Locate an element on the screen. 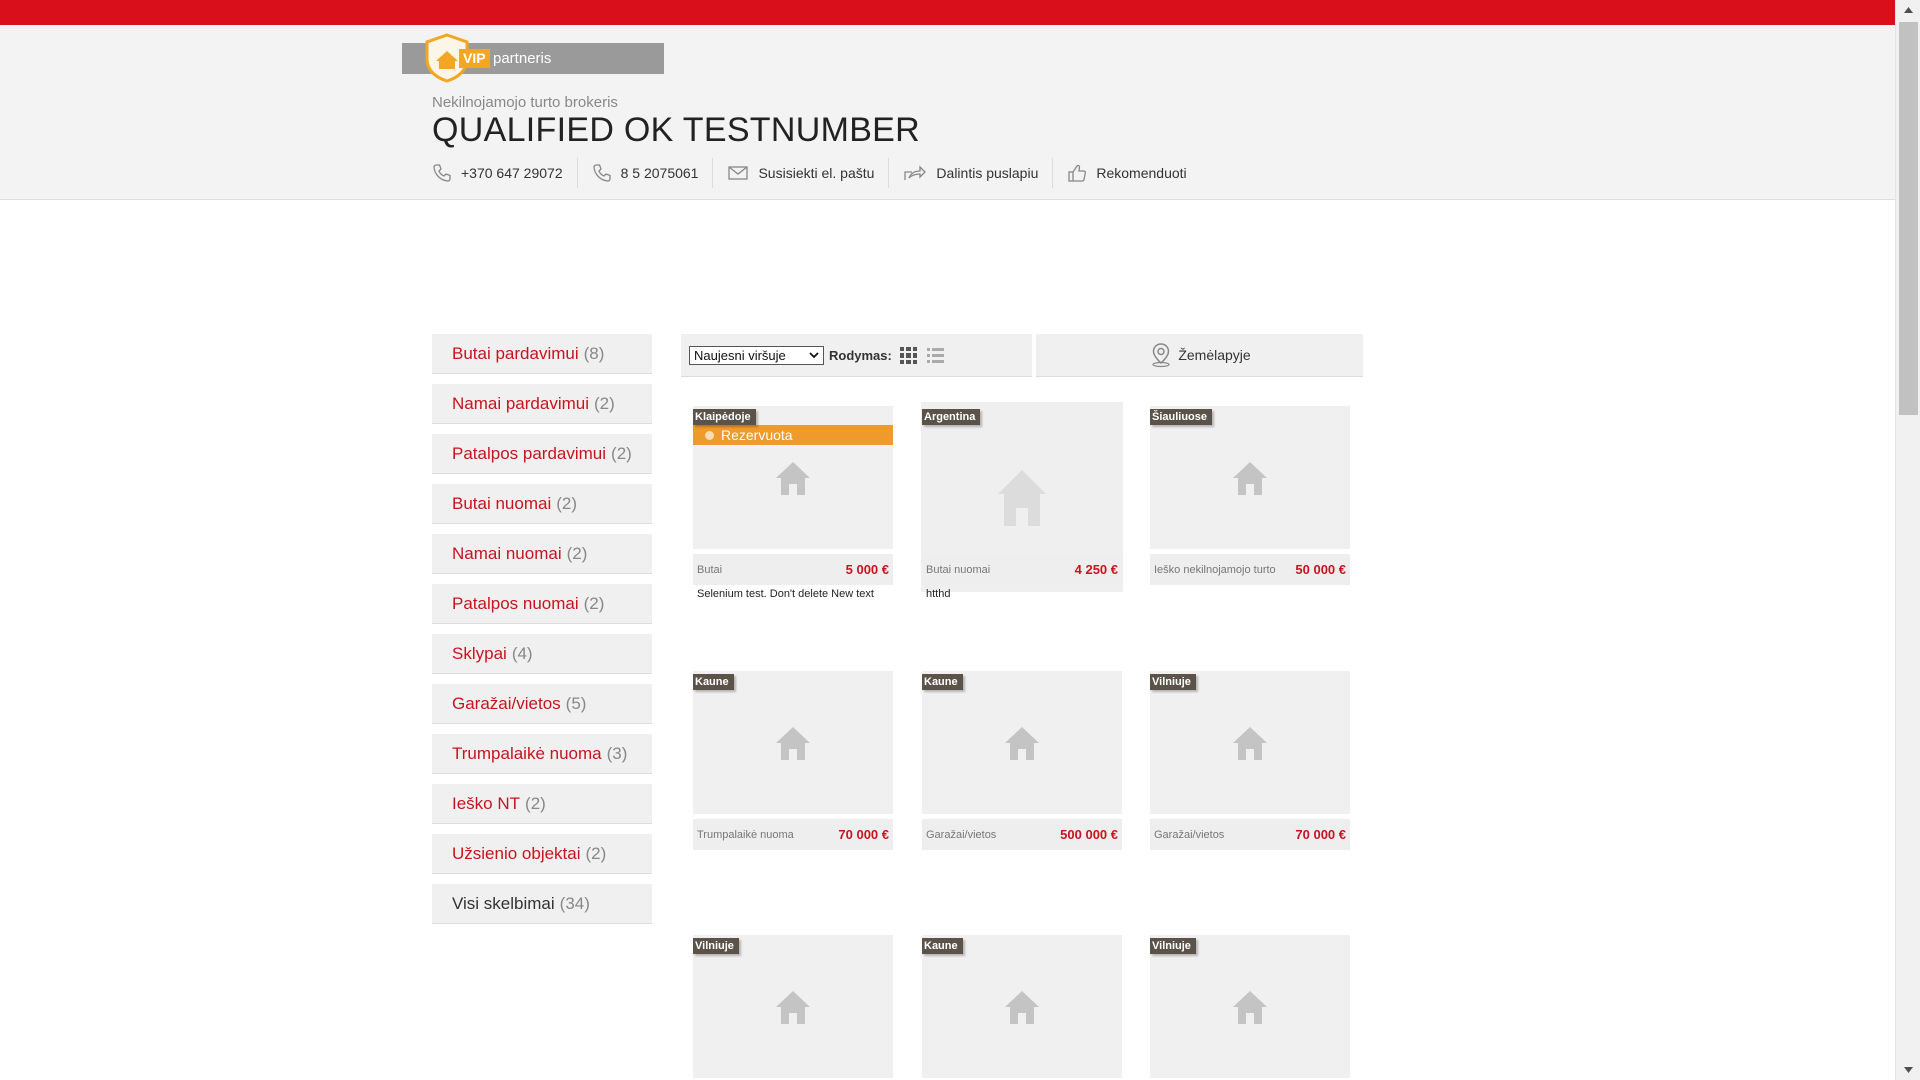 The width and height of the screenshot is (1920, 1080). listing-info-bar: Butai nuomai 4 250 € is located at coordinates (1022, 569).